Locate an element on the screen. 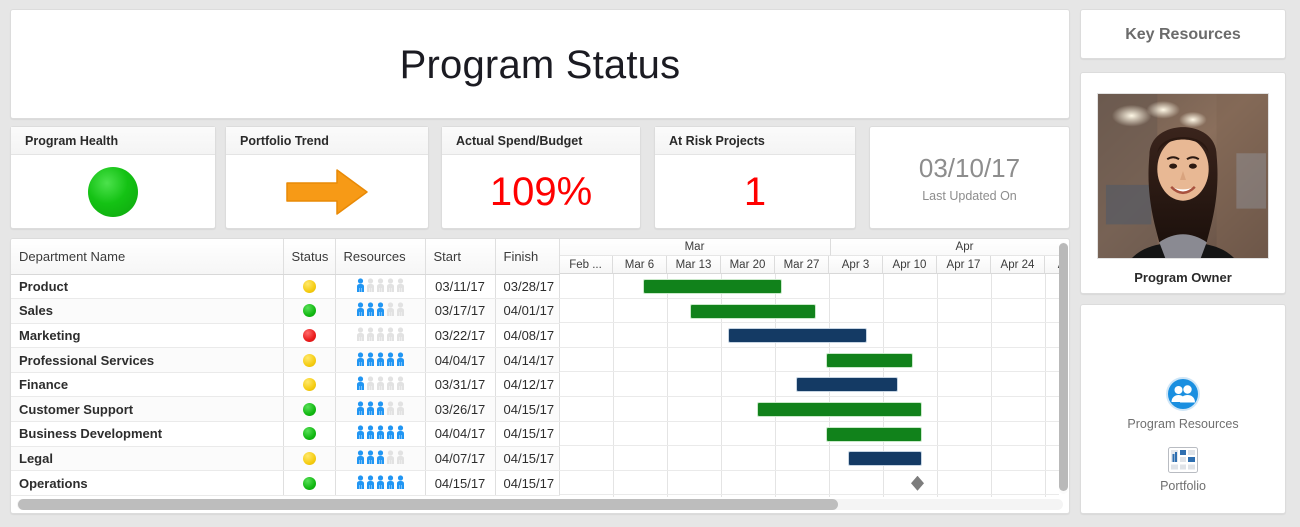 This screenshot has width=1300, height=527. table-row: Sales 03/17/17 04/01/17 is located at coordinates (285, 311).